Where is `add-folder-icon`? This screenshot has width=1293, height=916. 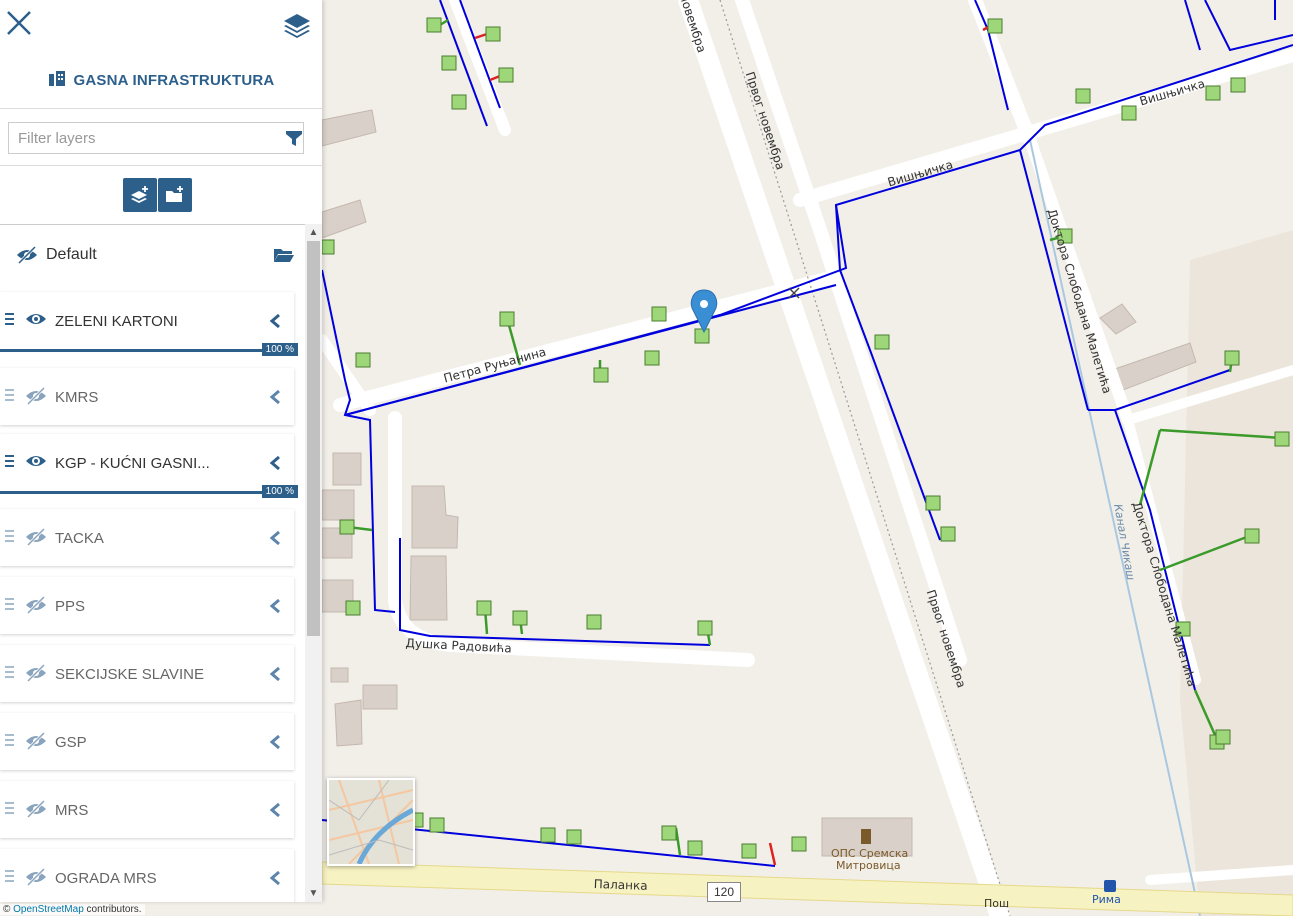 add-folder-icon is located at coordinates (174, 194).